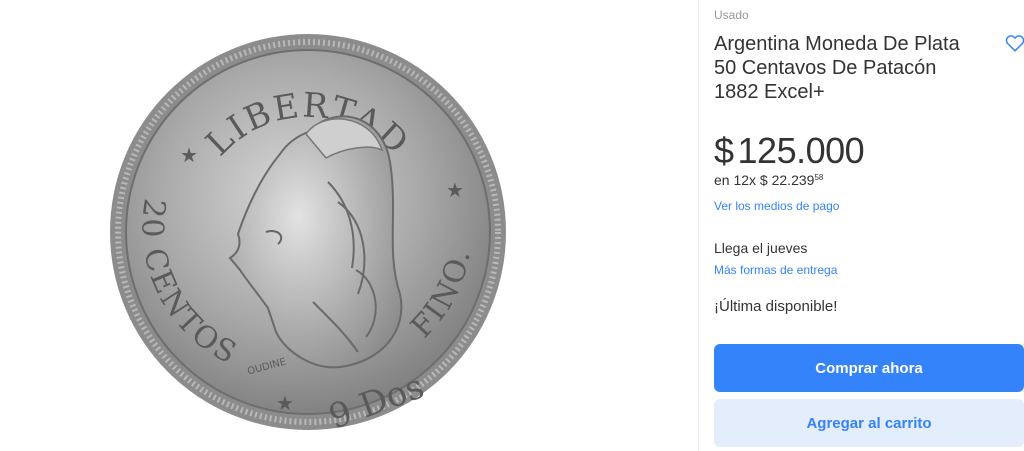 The height and width of the screenshot is (451, 1024). I want to click on price-currency: $, so click(724, 150).